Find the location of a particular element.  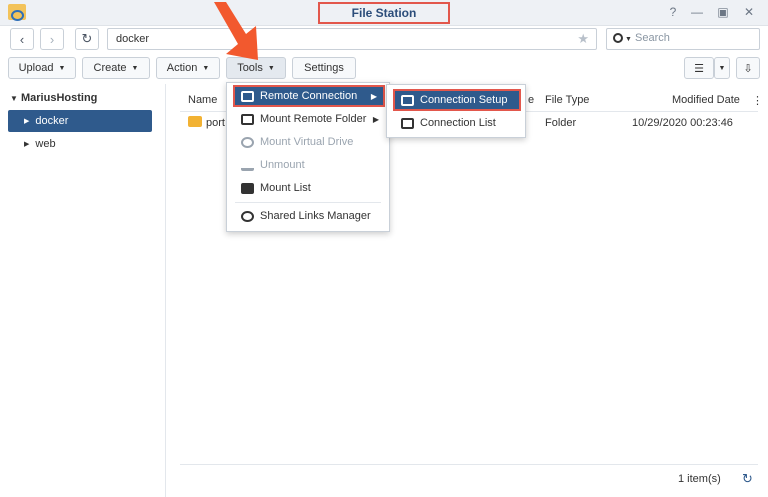

menu-item-label: Remote Connection is located at coordinates (309, 96).